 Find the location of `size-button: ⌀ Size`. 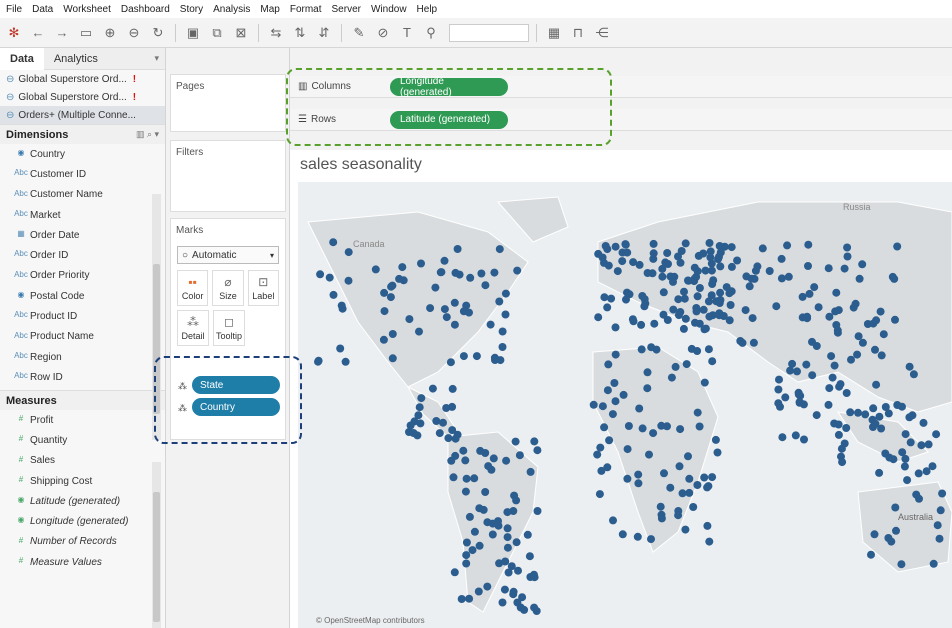

size-button: ⌀ Size is located at coordinates (228, 288).